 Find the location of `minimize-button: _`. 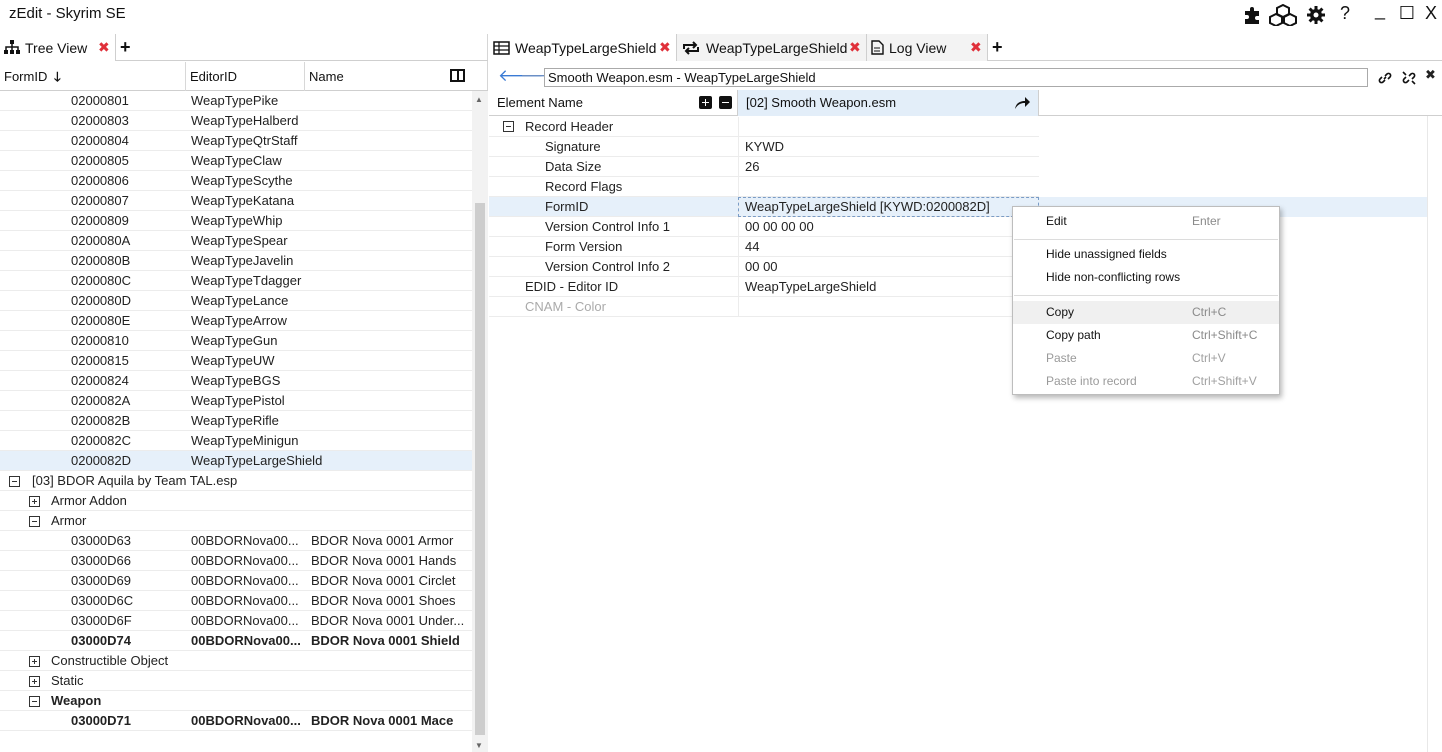

minimize-button: _ is located at coordinates (1380, 10).